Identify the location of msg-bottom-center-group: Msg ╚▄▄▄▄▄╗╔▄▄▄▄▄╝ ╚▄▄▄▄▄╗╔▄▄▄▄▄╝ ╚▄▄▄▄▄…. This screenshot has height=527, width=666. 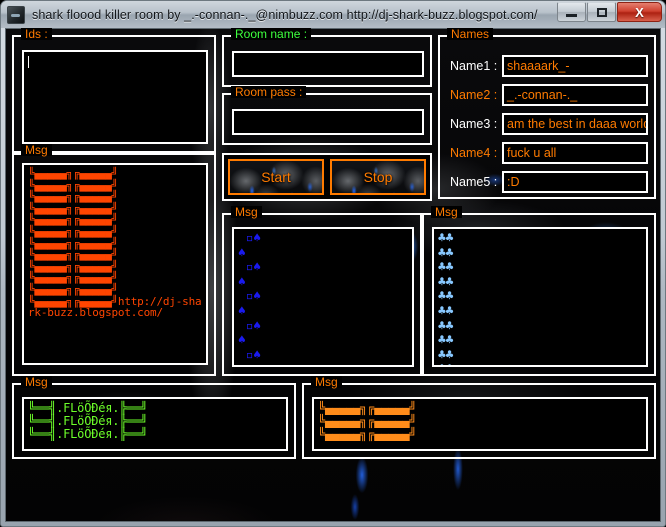
(479, 417).